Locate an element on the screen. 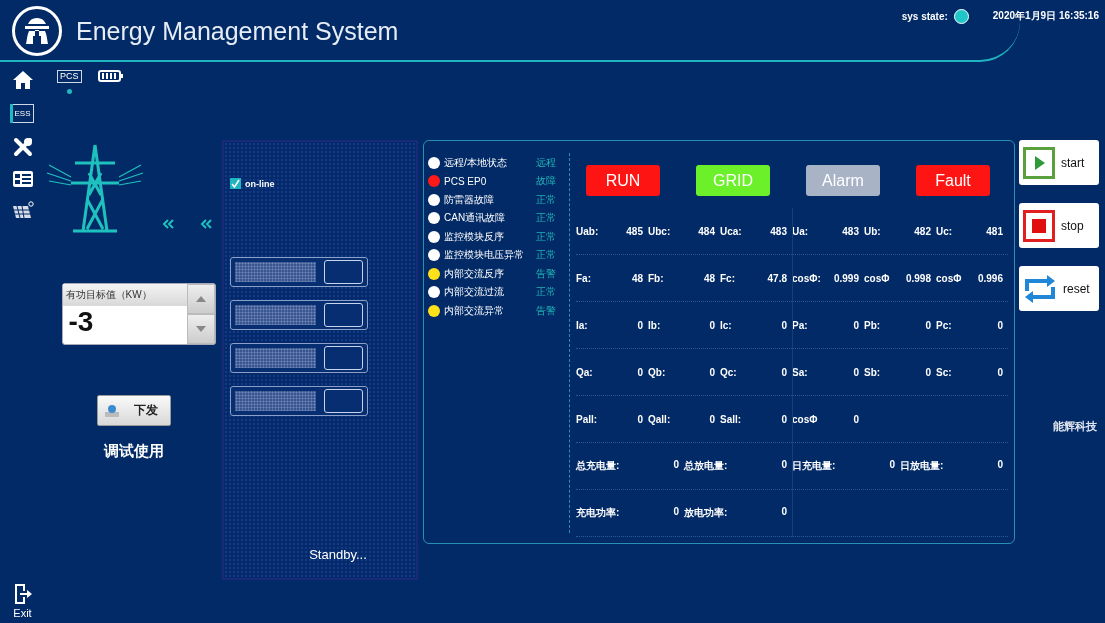 The height and width of the screenshot is (623, 1105). measurement-value: 482 is located at coordinates (922, 231).